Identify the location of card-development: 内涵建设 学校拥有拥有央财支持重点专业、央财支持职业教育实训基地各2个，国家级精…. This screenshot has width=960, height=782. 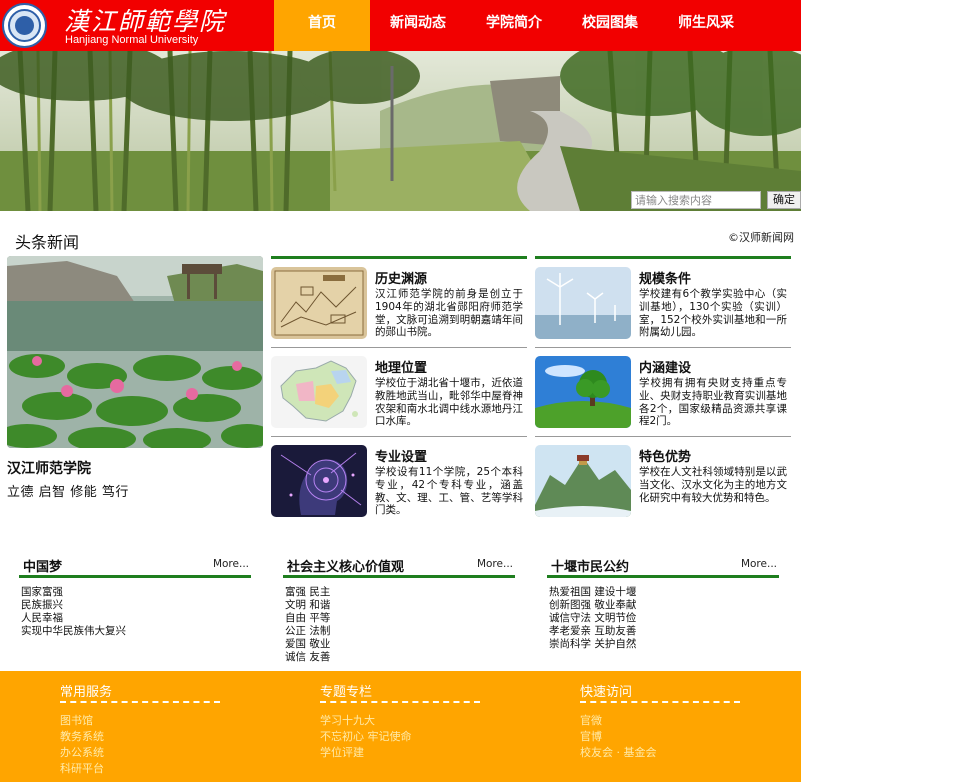
(663, 392).